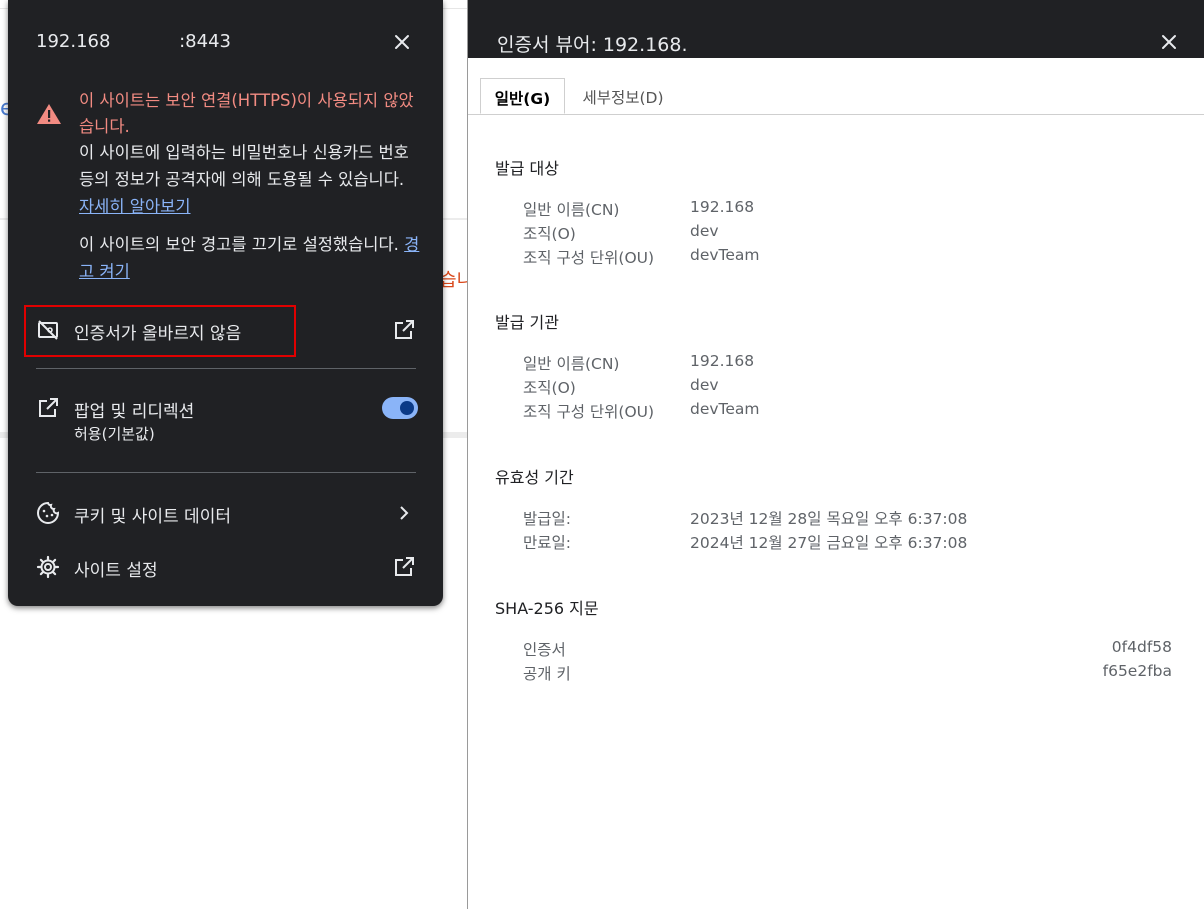 The image size is (1204, 909). I want to click on warning-off-text: 이 사이트의 보안 경고를 끄기로 설정했습니다., so click(239, 244).